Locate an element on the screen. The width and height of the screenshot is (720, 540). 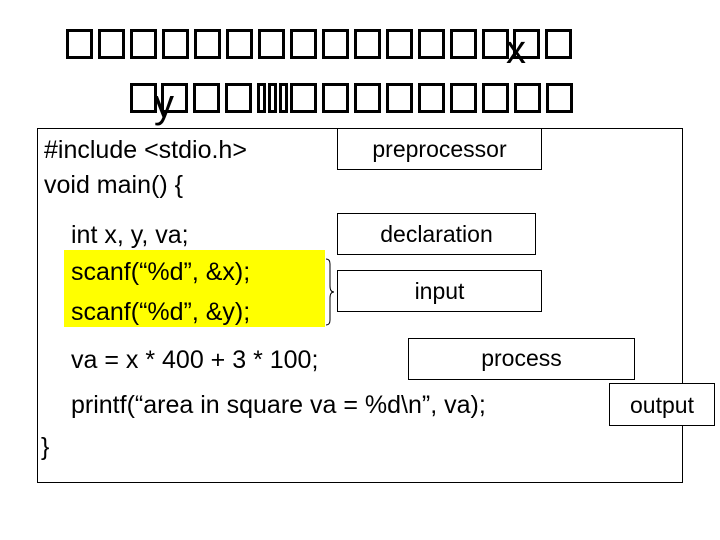
label-input: input is located at coordinates (439, 291).